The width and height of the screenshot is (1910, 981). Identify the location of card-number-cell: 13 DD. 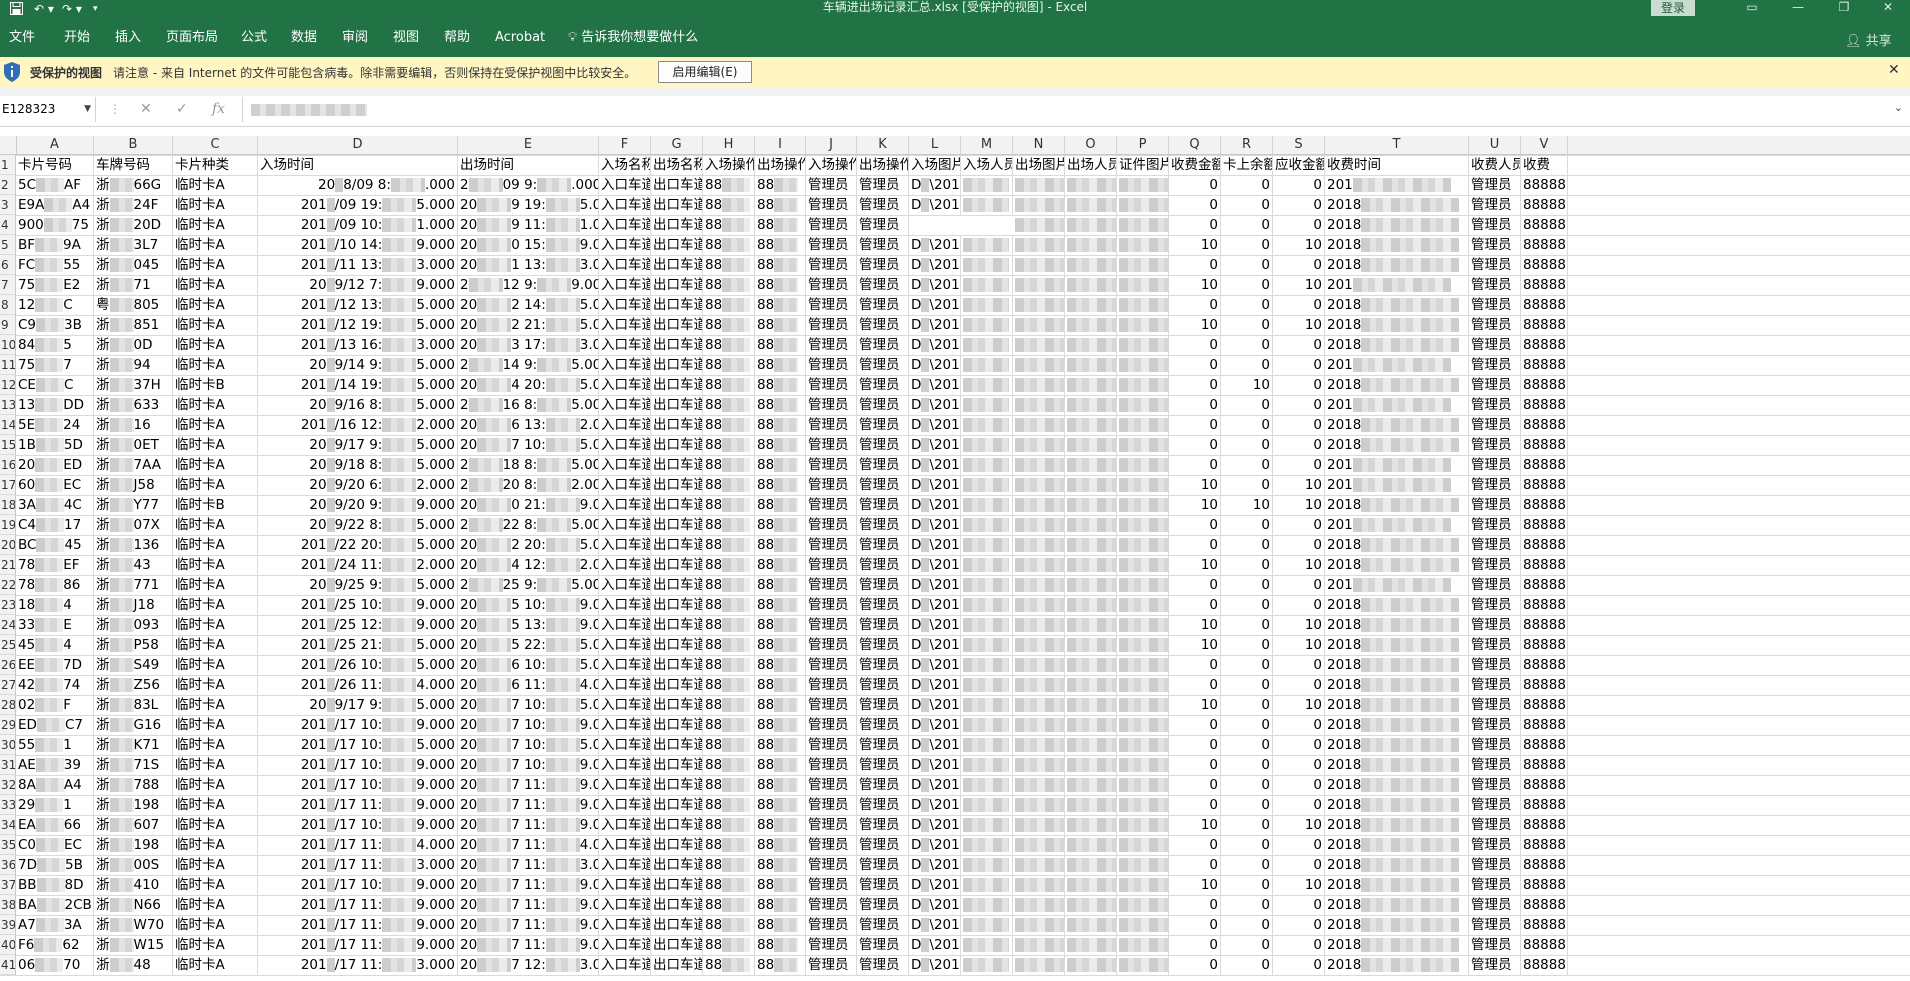
(55, 405).